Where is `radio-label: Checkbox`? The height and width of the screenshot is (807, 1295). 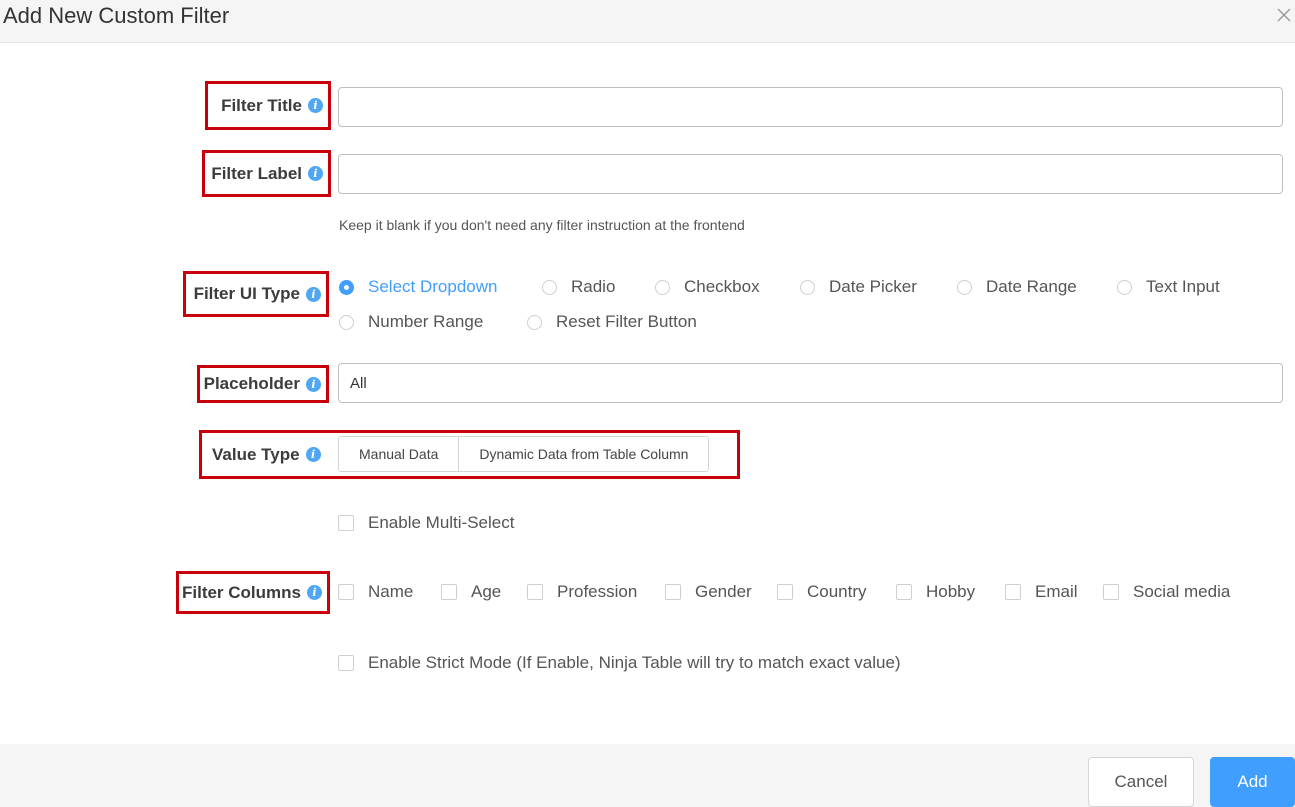
radio-label: Checkbox is located at coordinates (722, 286).